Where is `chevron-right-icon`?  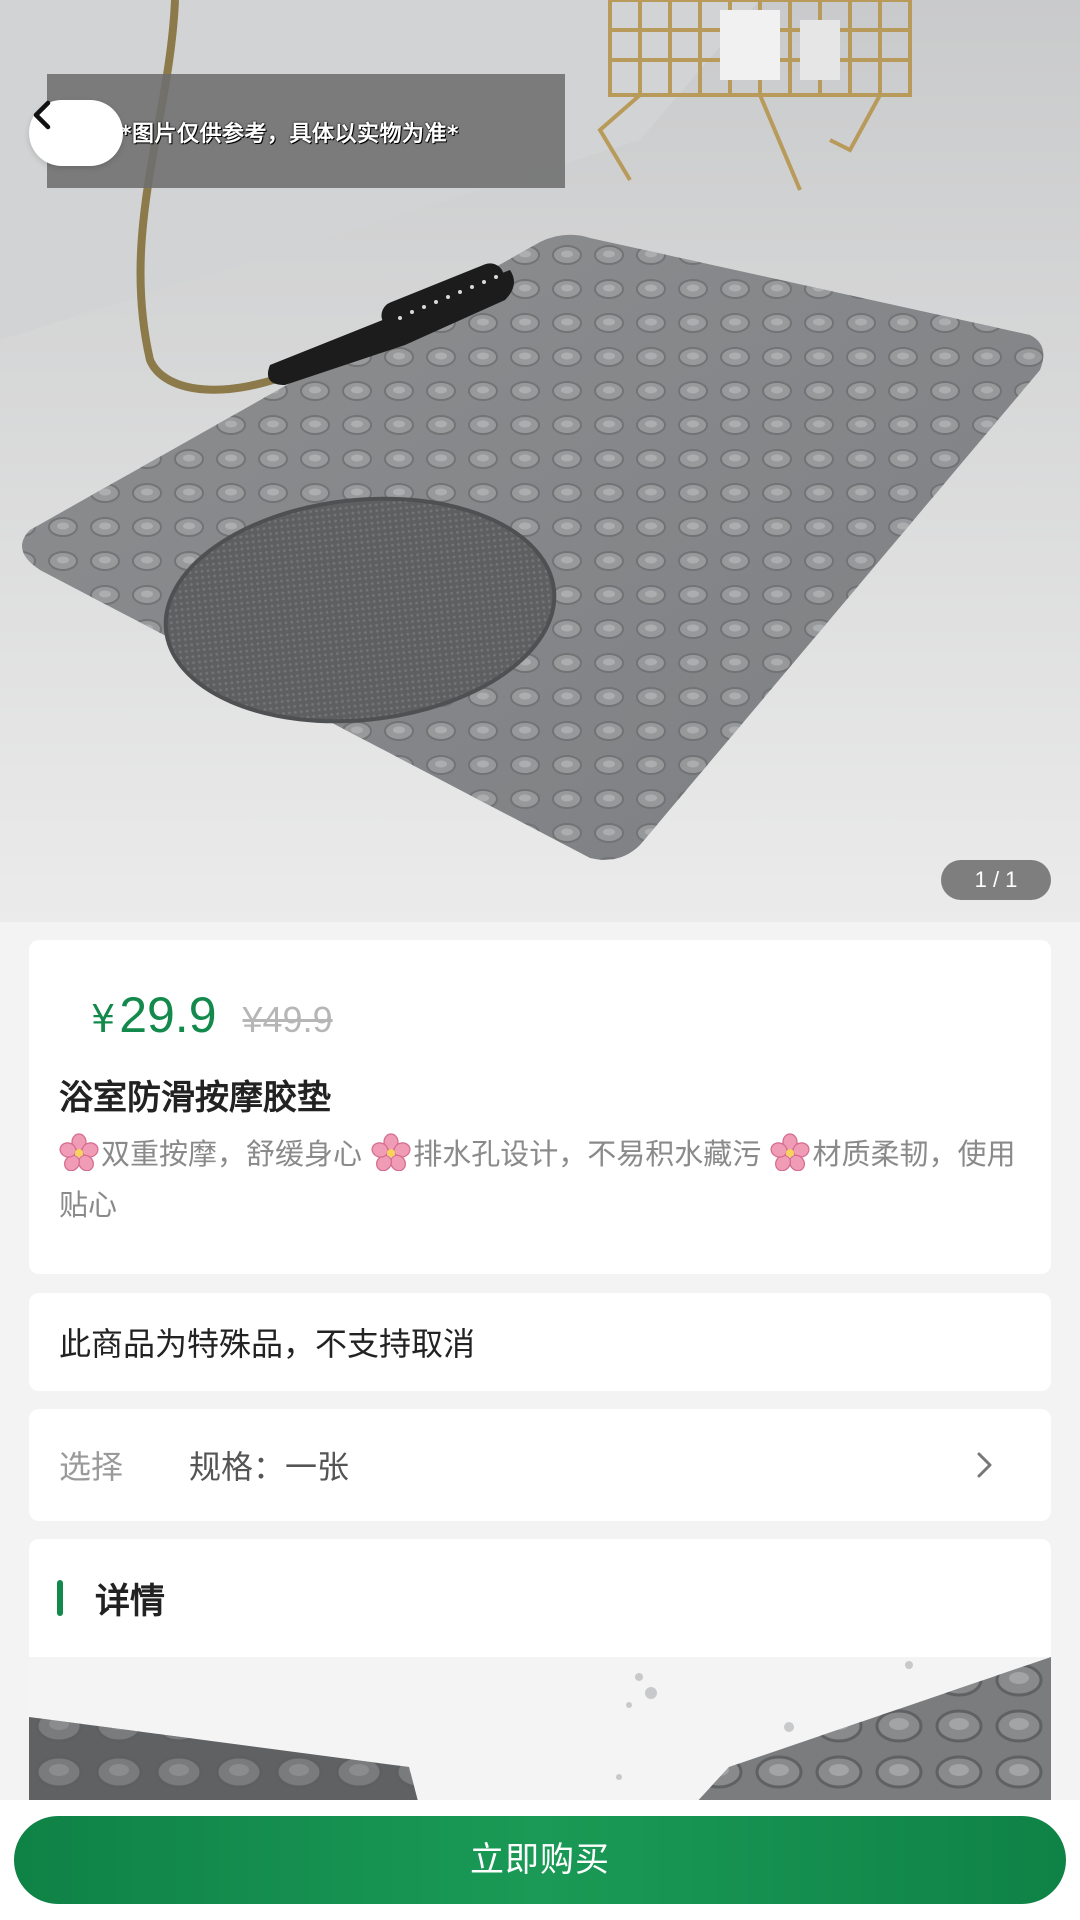
chevron-right-icon is located at coordinates (984, 1465).